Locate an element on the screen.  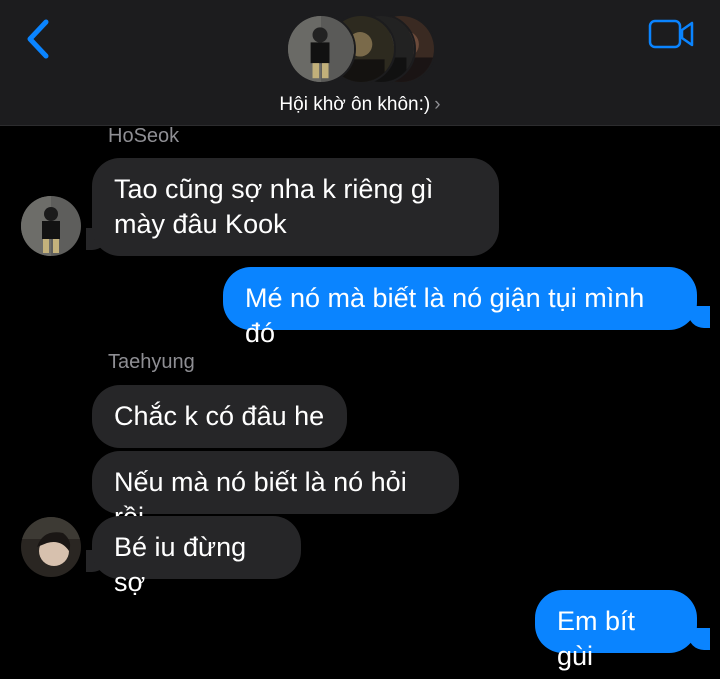
message-text: Bé iu đừng sợ is located at coordinates (180, 564).